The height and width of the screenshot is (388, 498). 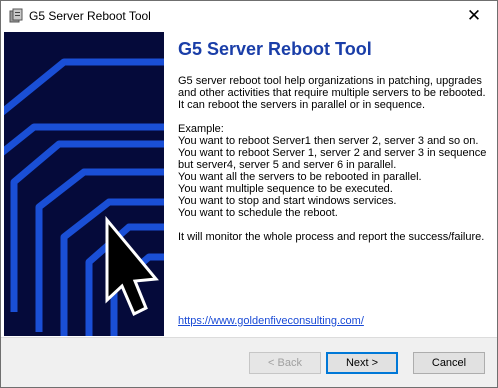 I want to click on close-button: ✕, so click(x=474, y=16).